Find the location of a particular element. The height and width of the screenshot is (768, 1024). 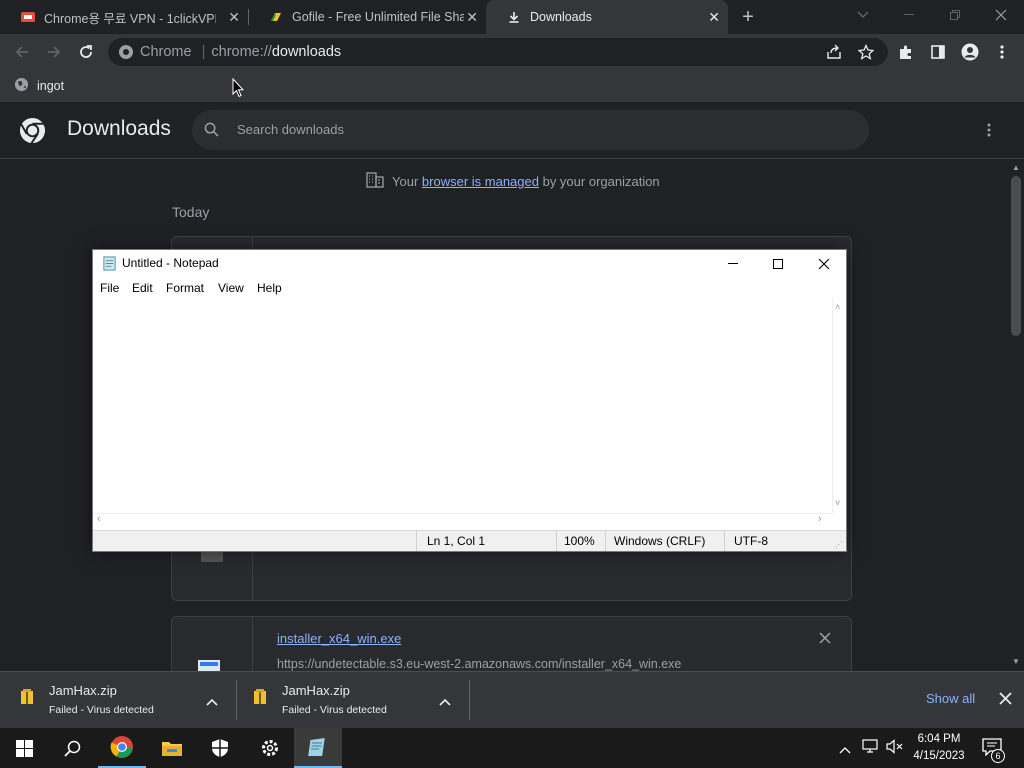

settings-gear-icon is located at coordinates (270, 748).